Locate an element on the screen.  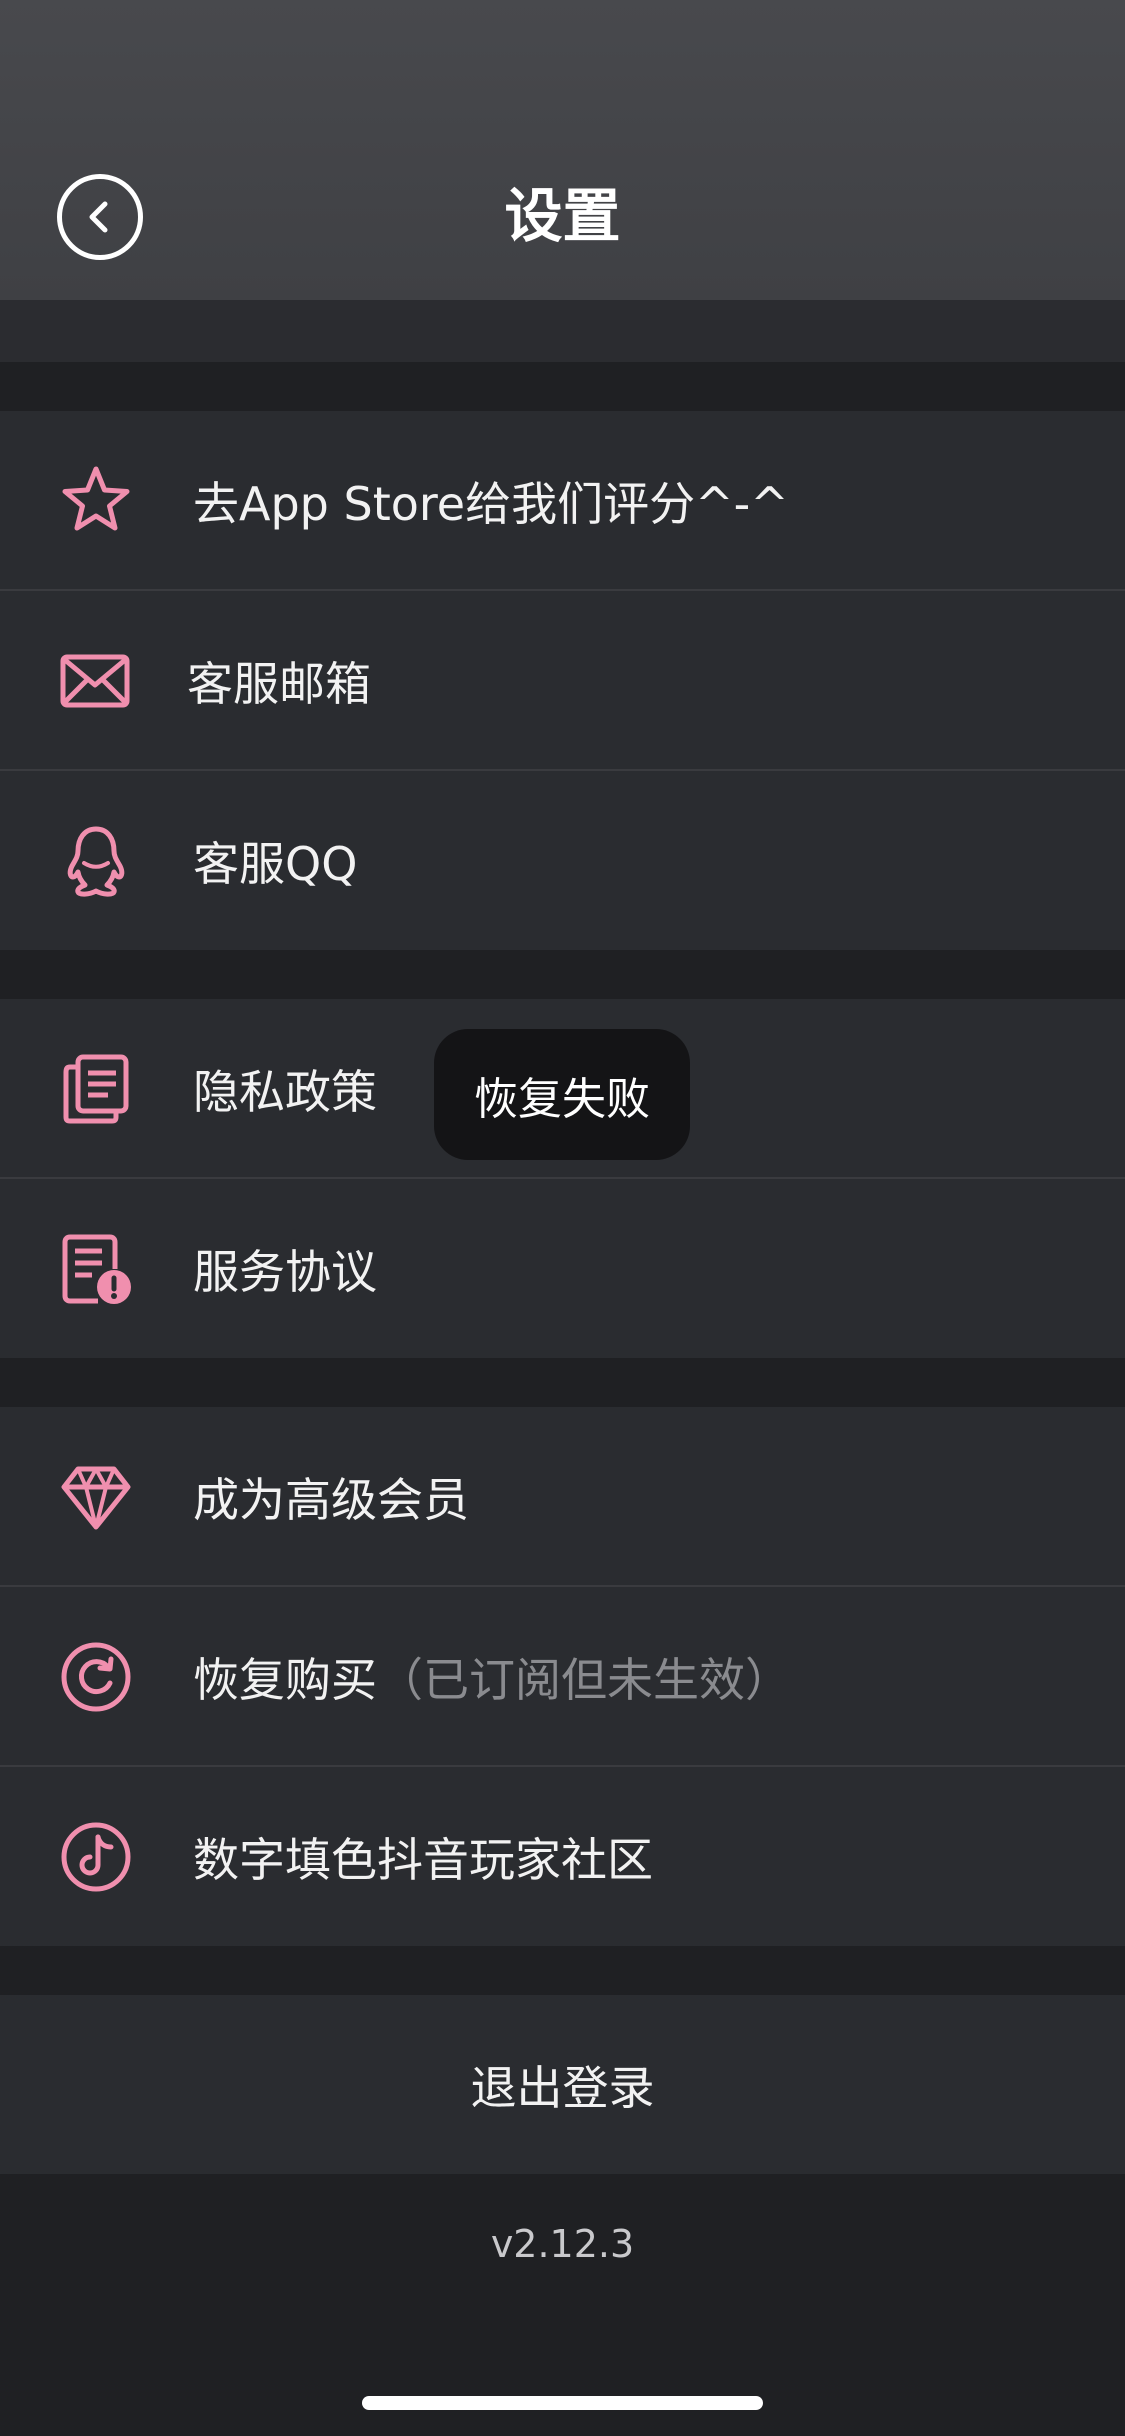
page-title: 设置 is located at coordinates (562, 216).